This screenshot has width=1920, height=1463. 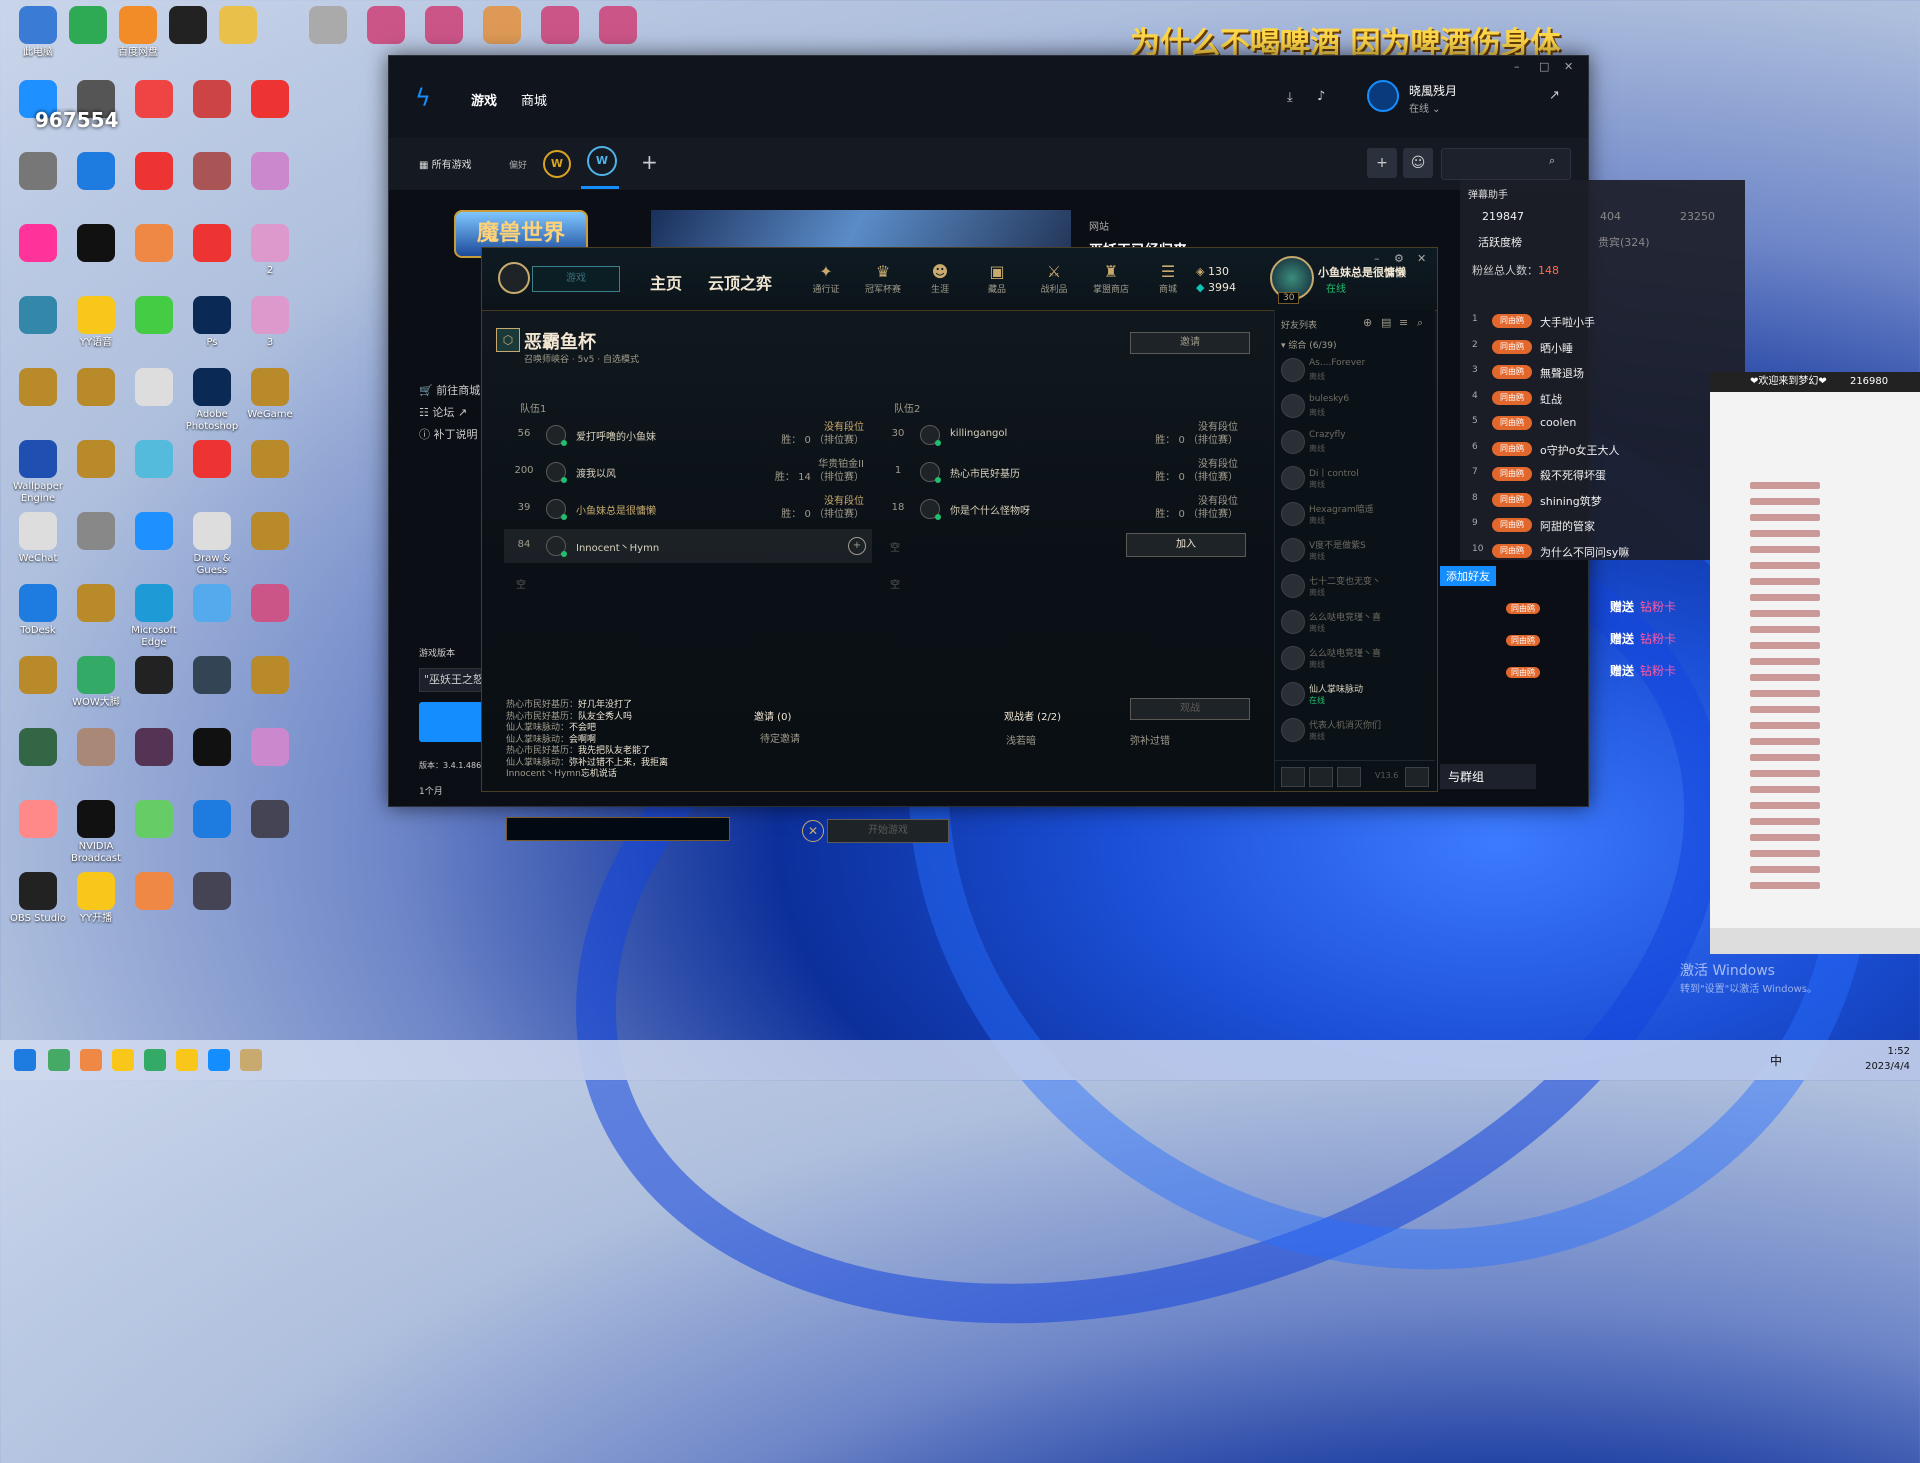 What do you see at coordinates (449, 390) in the screenshot?
I see `link-shop: 🛒 前往商城` at bounding box center [449, 390].